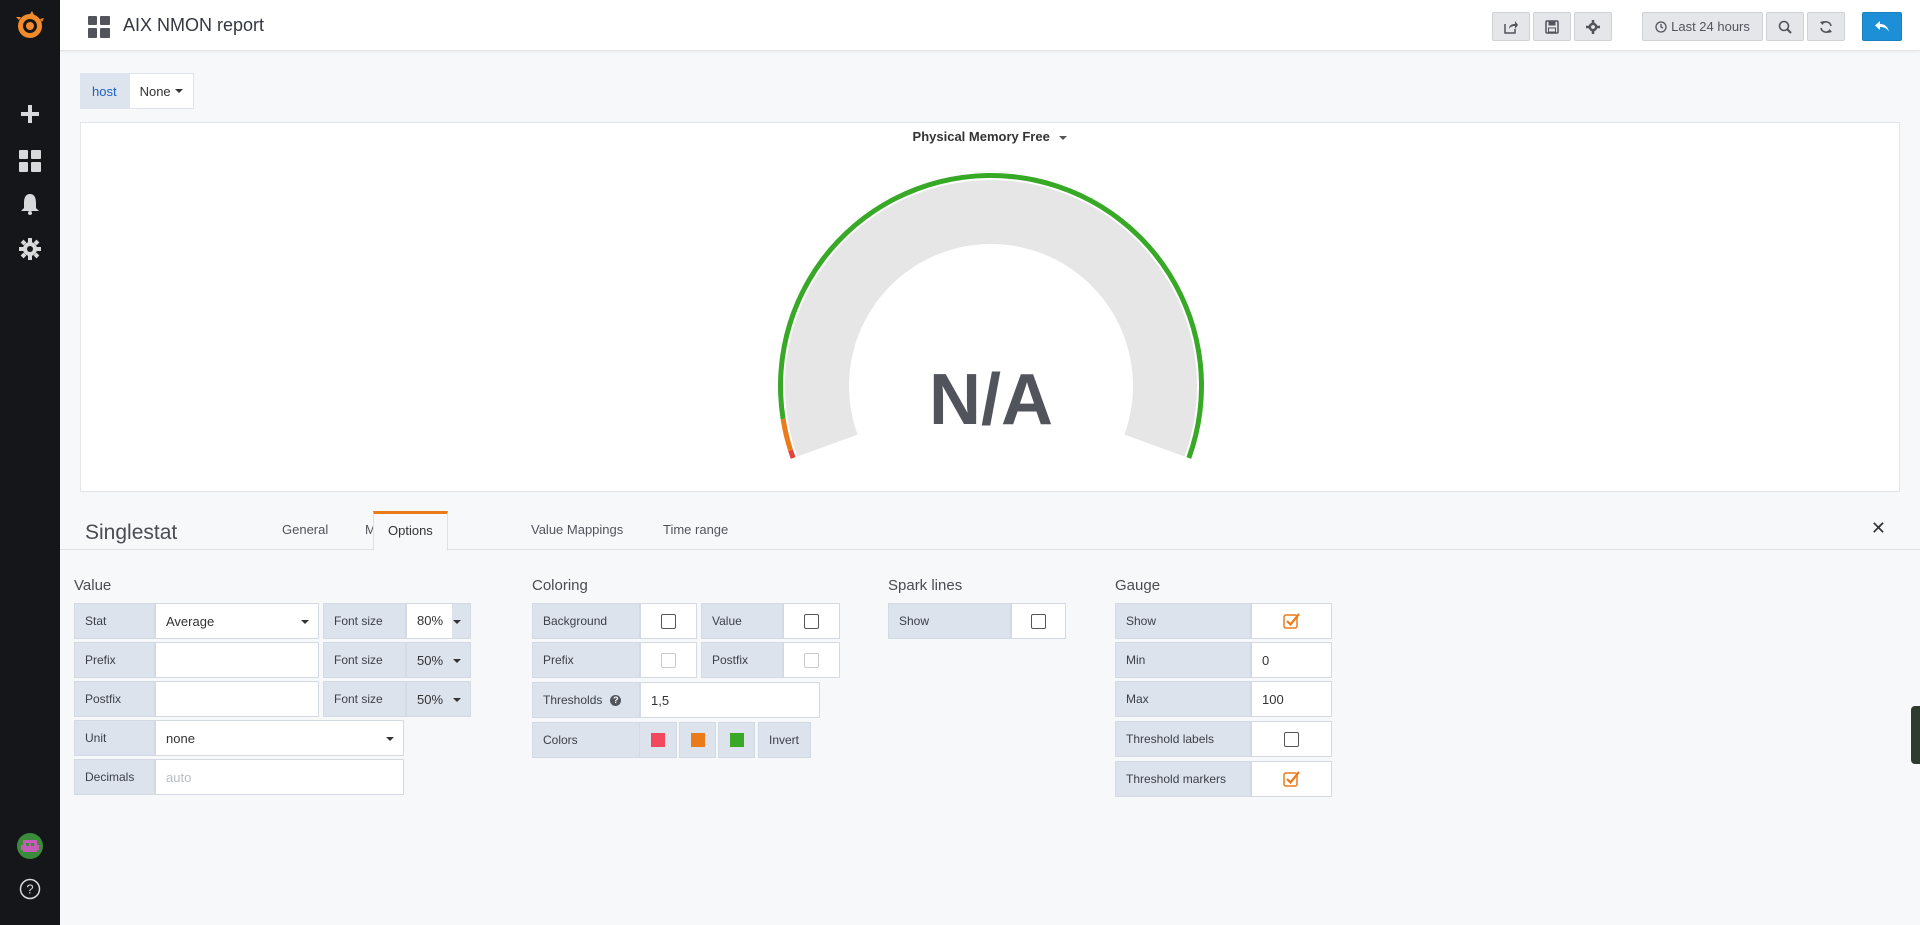  Describe the element at coordinates (30, 846) in the screenshot. I see `user-avatar-icon` at that location.